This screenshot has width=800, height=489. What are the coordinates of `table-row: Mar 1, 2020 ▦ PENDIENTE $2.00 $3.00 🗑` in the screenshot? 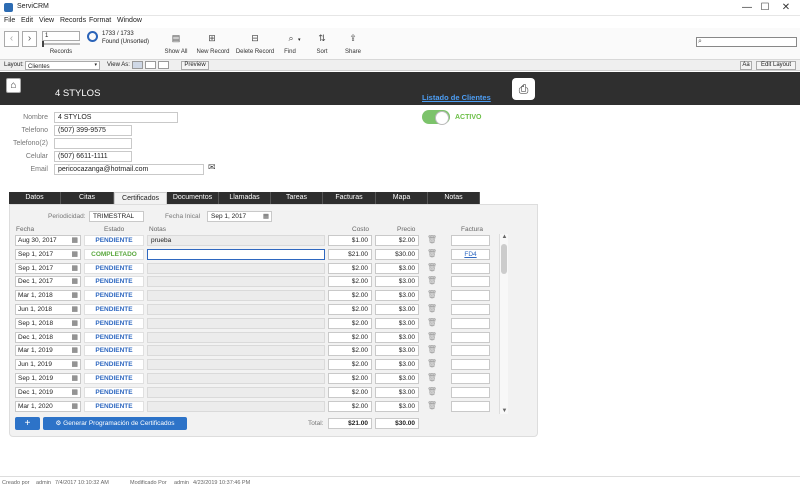 It's located at (257, 407).